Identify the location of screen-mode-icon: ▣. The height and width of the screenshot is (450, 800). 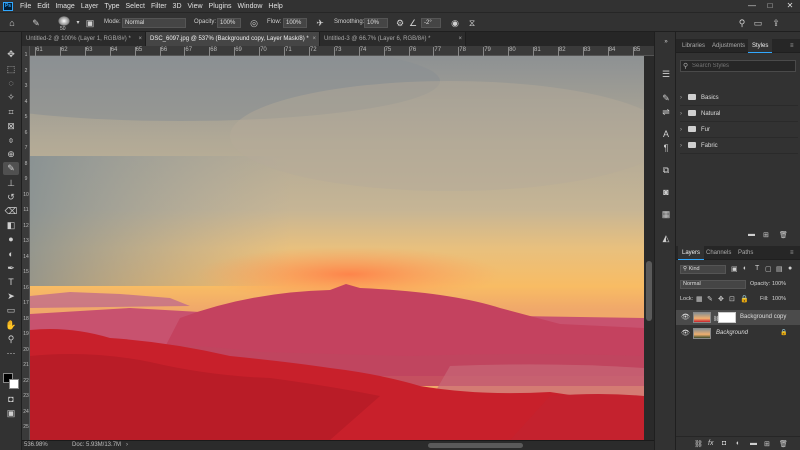
(11, 413).